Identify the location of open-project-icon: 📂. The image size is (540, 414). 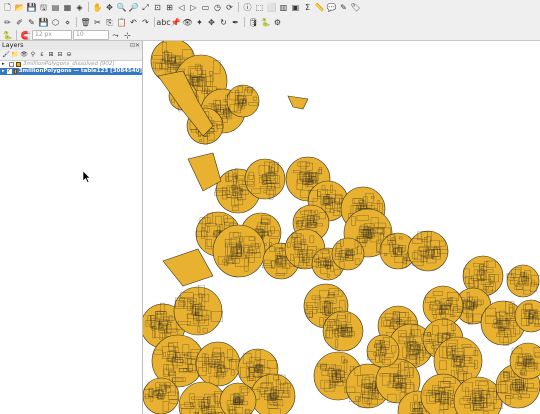
(19, 7).